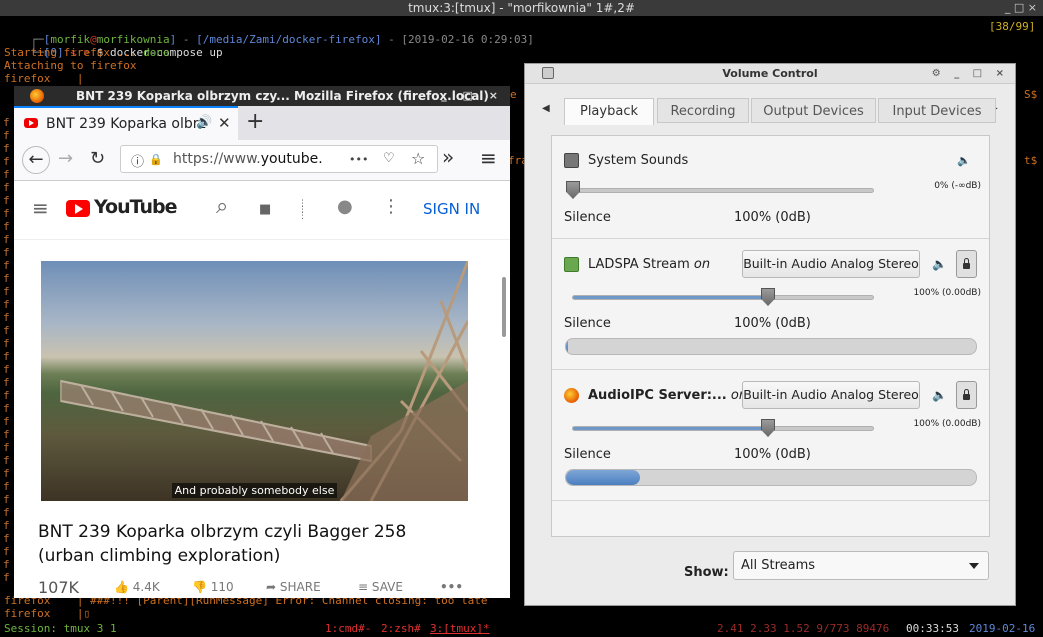 The image size is (1043, 637). What do you see at coordinates (401, 629) in the screenshot?
I see `tmux-window-2: 2:zsh#` at bounding box center [401, 629].